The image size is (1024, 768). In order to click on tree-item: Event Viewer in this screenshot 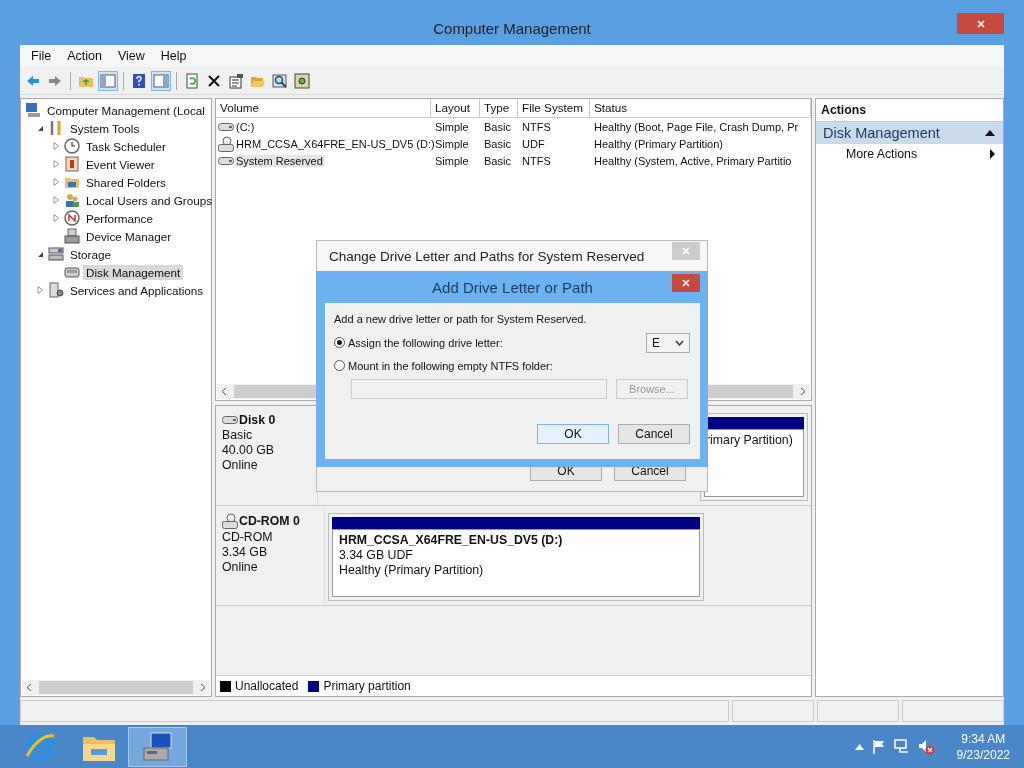, I will do `click(120, 164)`.